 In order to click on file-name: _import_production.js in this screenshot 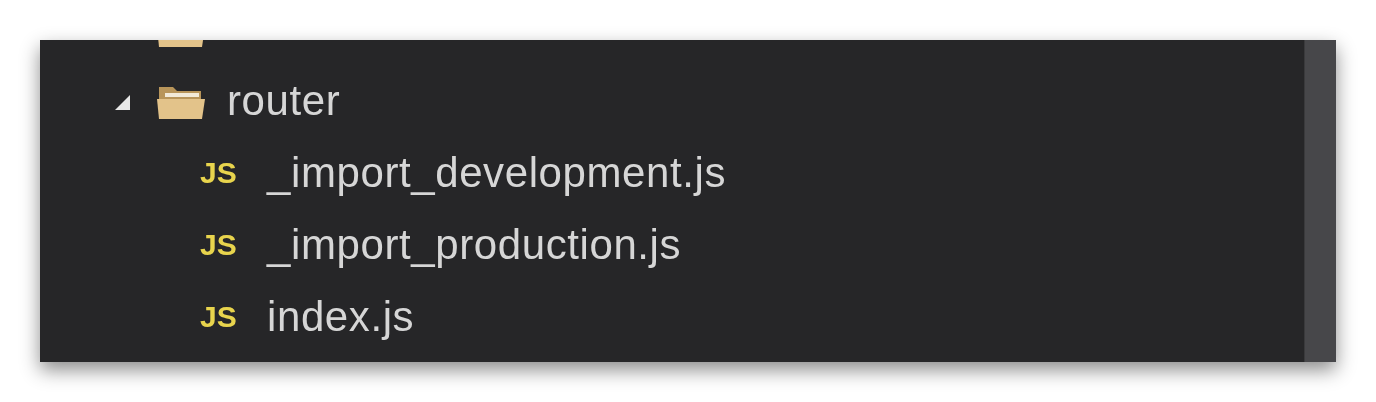, I will do `click(474, 245)`.